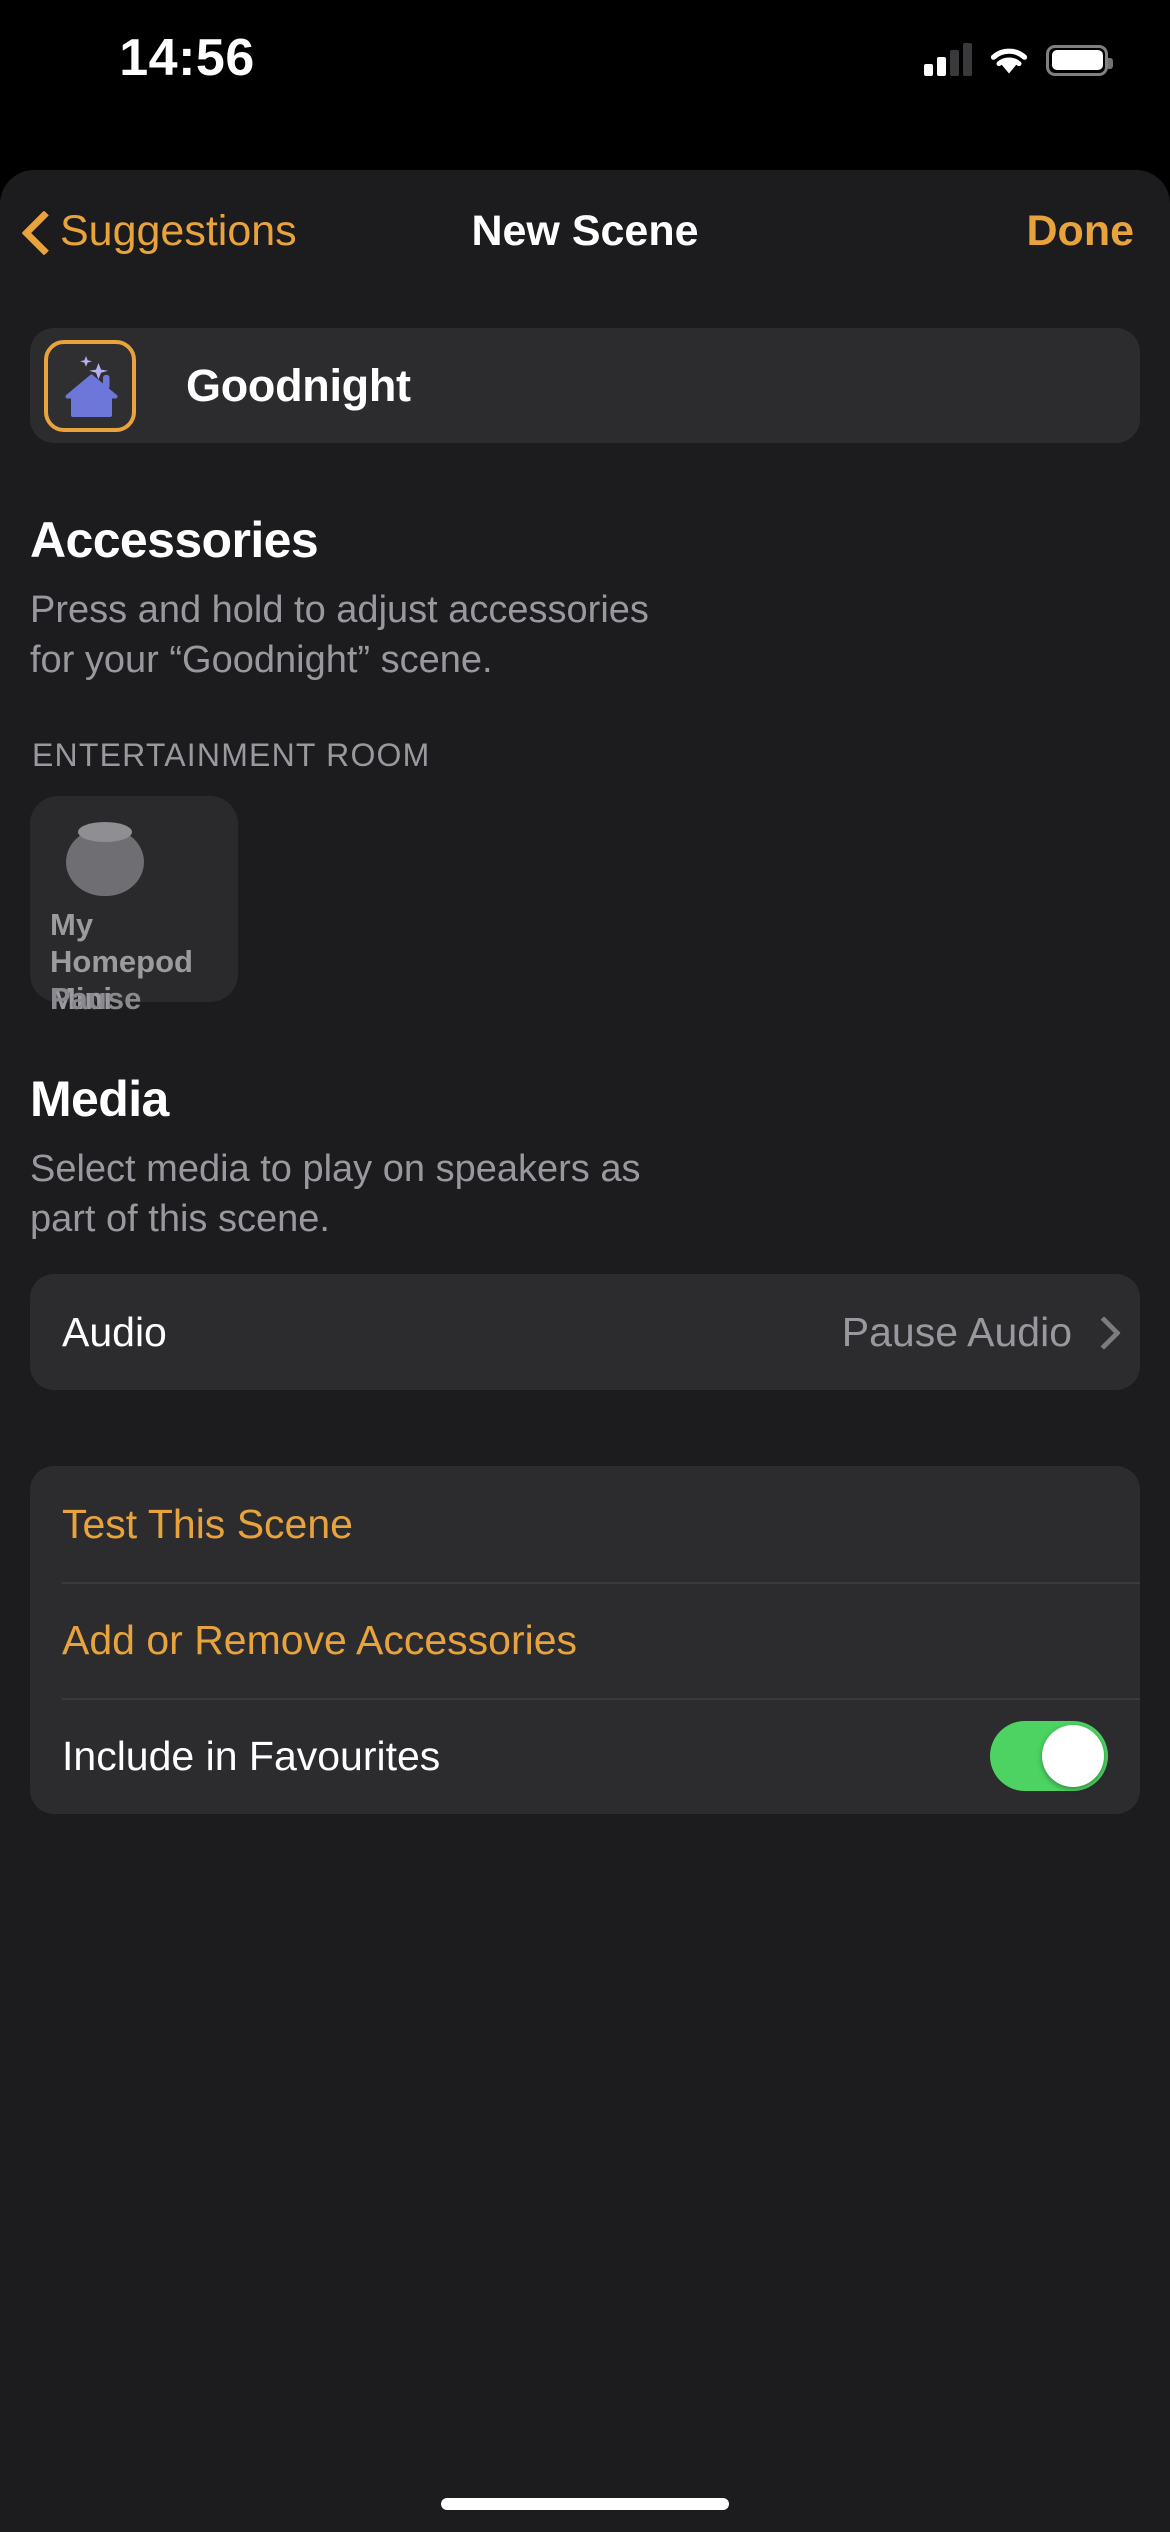 Image resolution: width=1170 pixels, height=2532 pixels. I want to click on include-in-favourites-toggle, so click(1049, 1756).